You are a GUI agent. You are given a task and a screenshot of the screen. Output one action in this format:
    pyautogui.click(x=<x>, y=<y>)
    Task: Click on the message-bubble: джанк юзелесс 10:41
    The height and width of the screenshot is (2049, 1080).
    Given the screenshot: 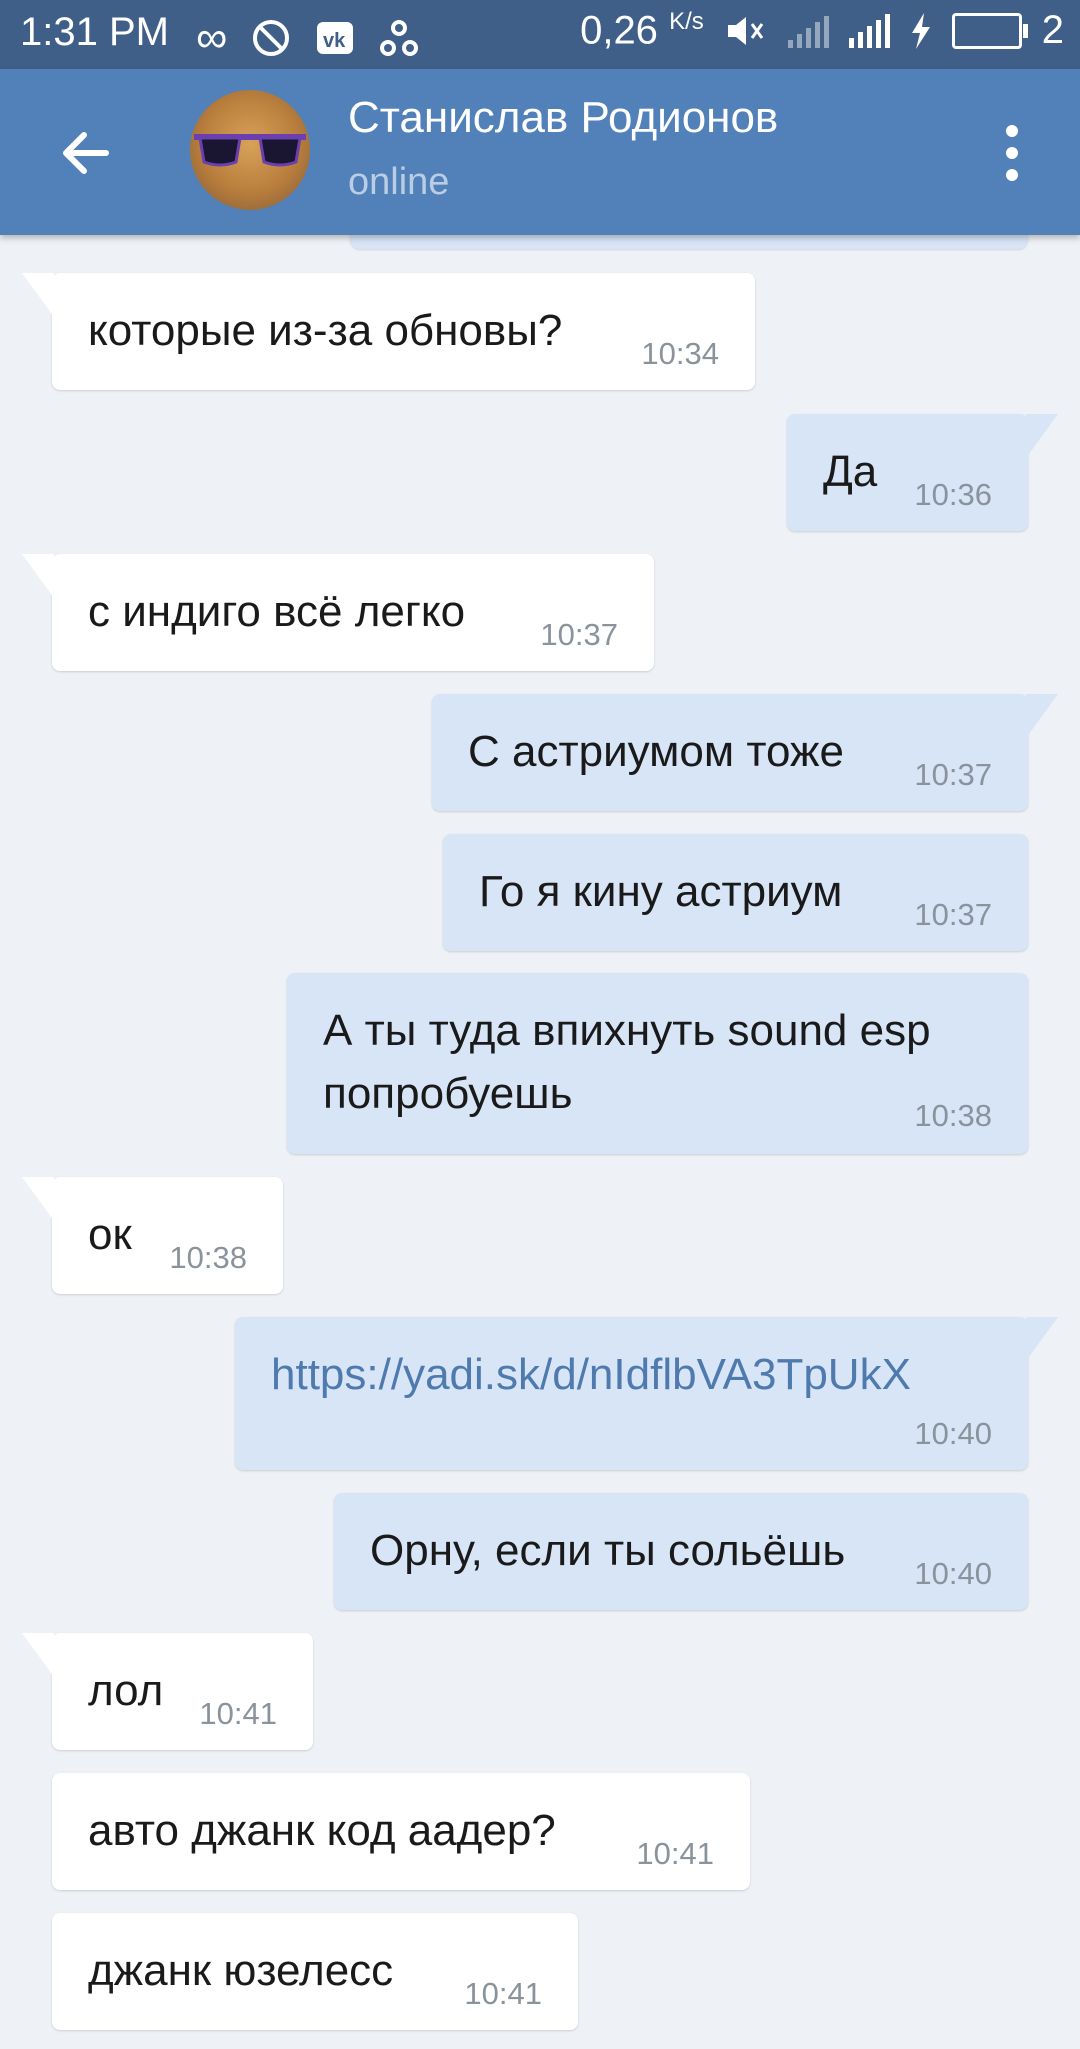 What is the action you would take?
    pyautogui.click(x=315, y=1971)
    